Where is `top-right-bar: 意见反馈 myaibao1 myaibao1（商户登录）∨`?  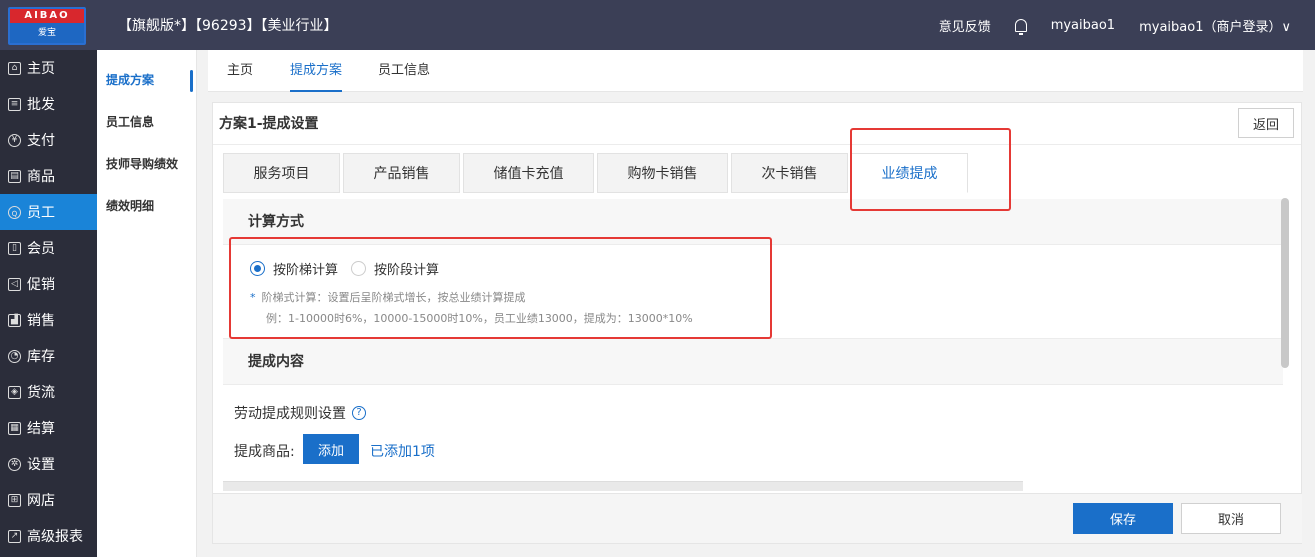
top-right-bar: 意见反馈 myaibao1 myaibao1（商户登录）∨ is located at coordinates (1127, 25).